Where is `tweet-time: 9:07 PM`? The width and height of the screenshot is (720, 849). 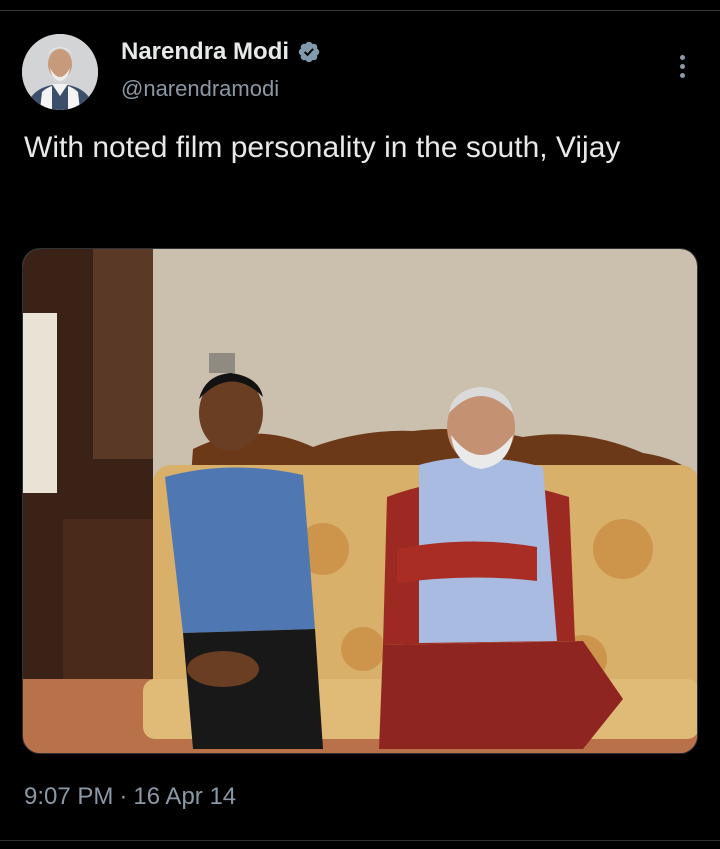 tweet-time: 9:07 PM is located at coordinates (69, 796).